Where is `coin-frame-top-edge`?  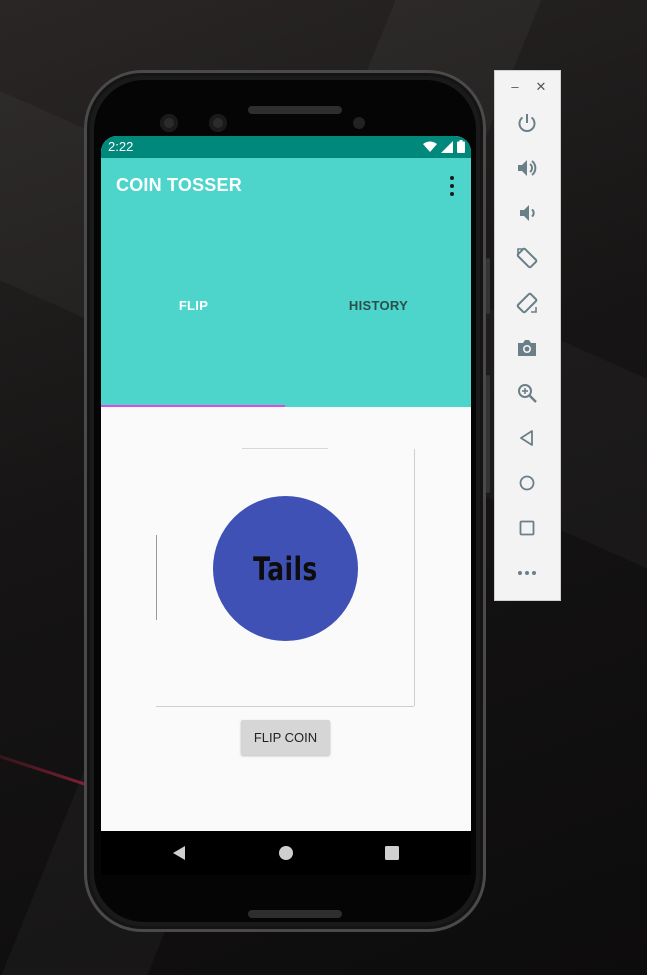
coin-frame-top-edge is located at coordinates (285, 448).